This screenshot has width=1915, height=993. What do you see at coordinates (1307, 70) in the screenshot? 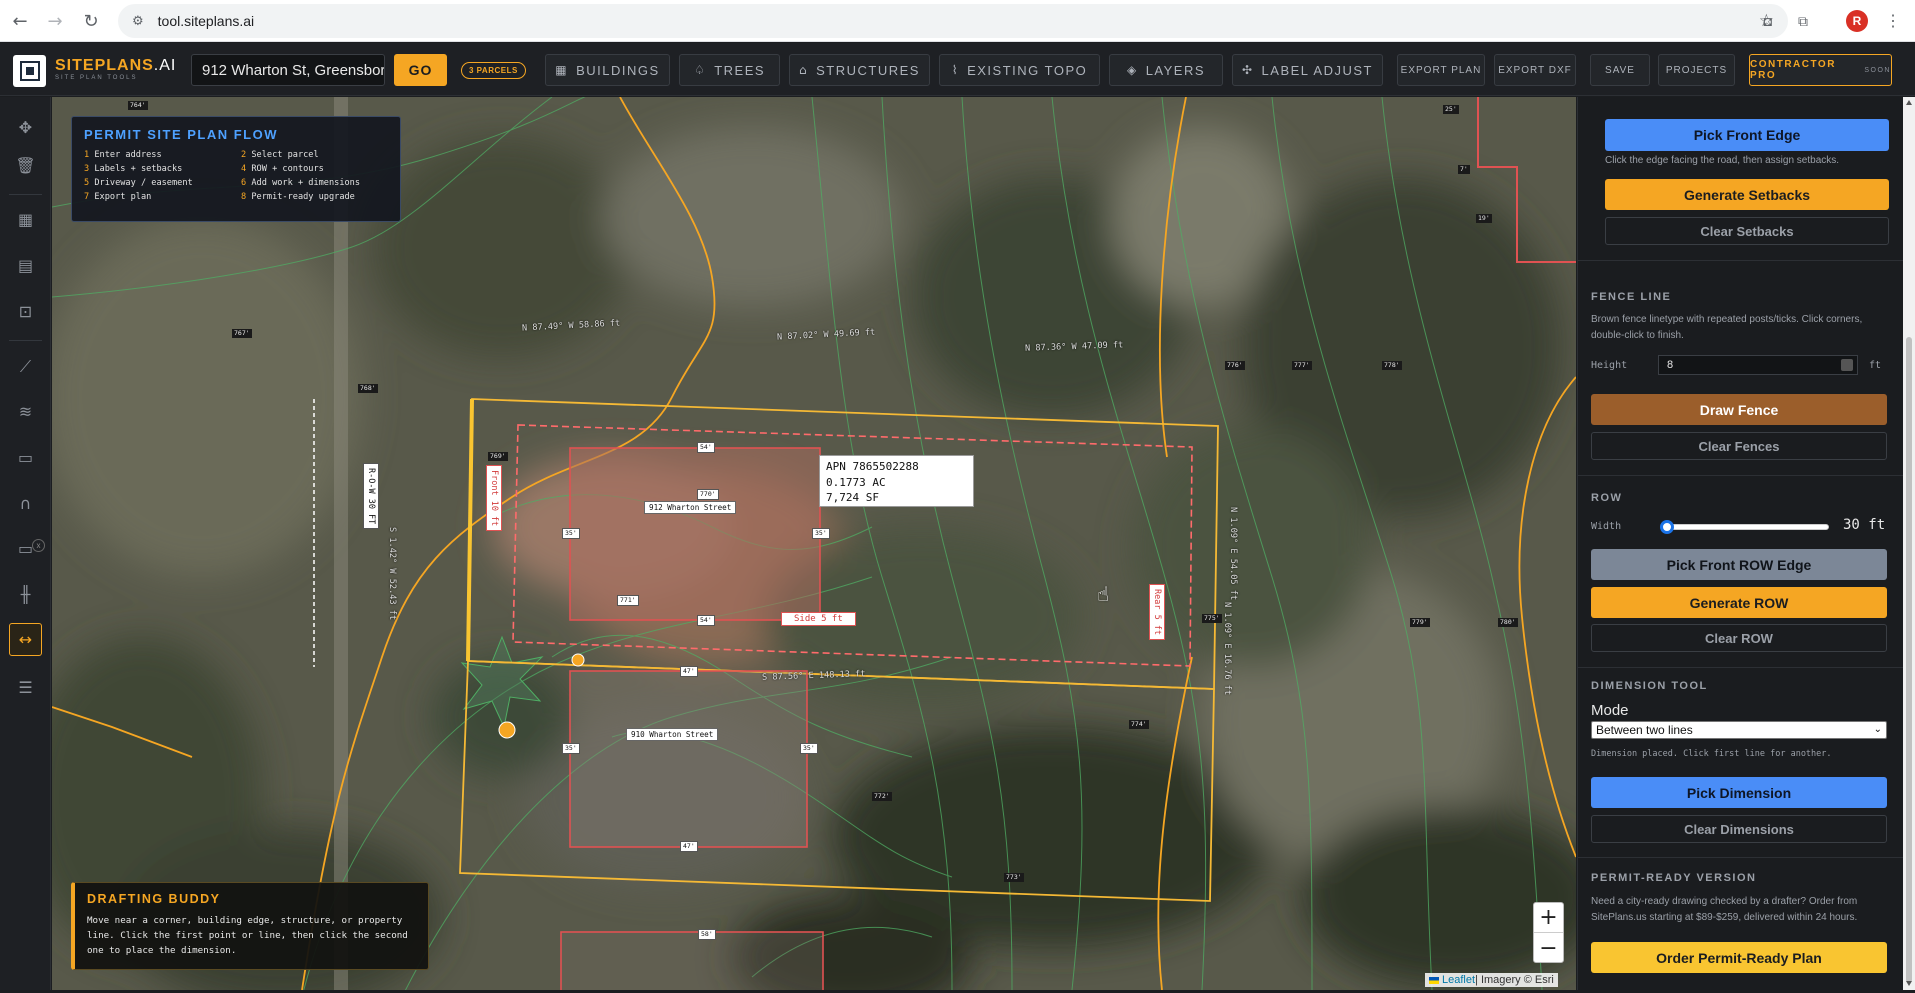
I see `label-adjust-button: ✣ LABEL ADJUST` at bounding box center [1307, 70].